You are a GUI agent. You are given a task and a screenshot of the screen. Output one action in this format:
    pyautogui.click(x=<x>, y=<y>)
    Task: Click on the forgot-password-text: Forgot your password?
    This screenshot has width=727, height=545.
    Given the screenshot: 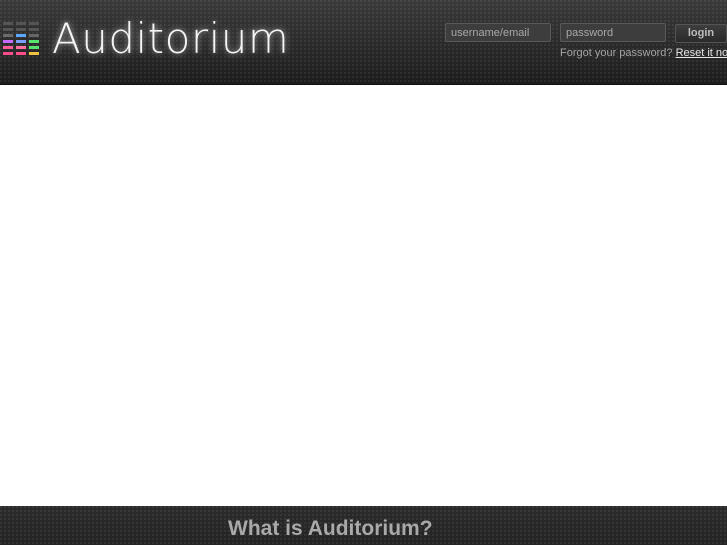 What is the action you would take?
    pyautogui.click(x=616, y=53)
    